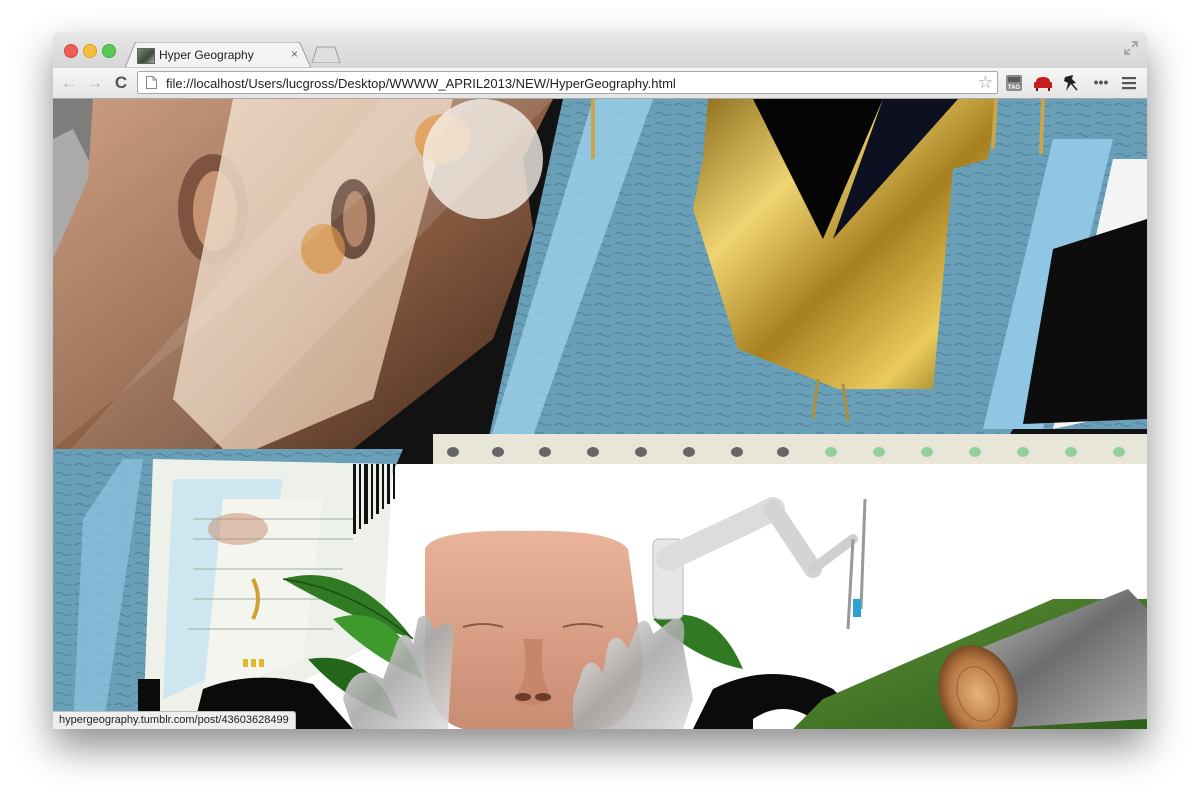 The width and height of the screenshot is (1200, 803). I want to click on back-arrow-icon: ←, so click(69, 83).